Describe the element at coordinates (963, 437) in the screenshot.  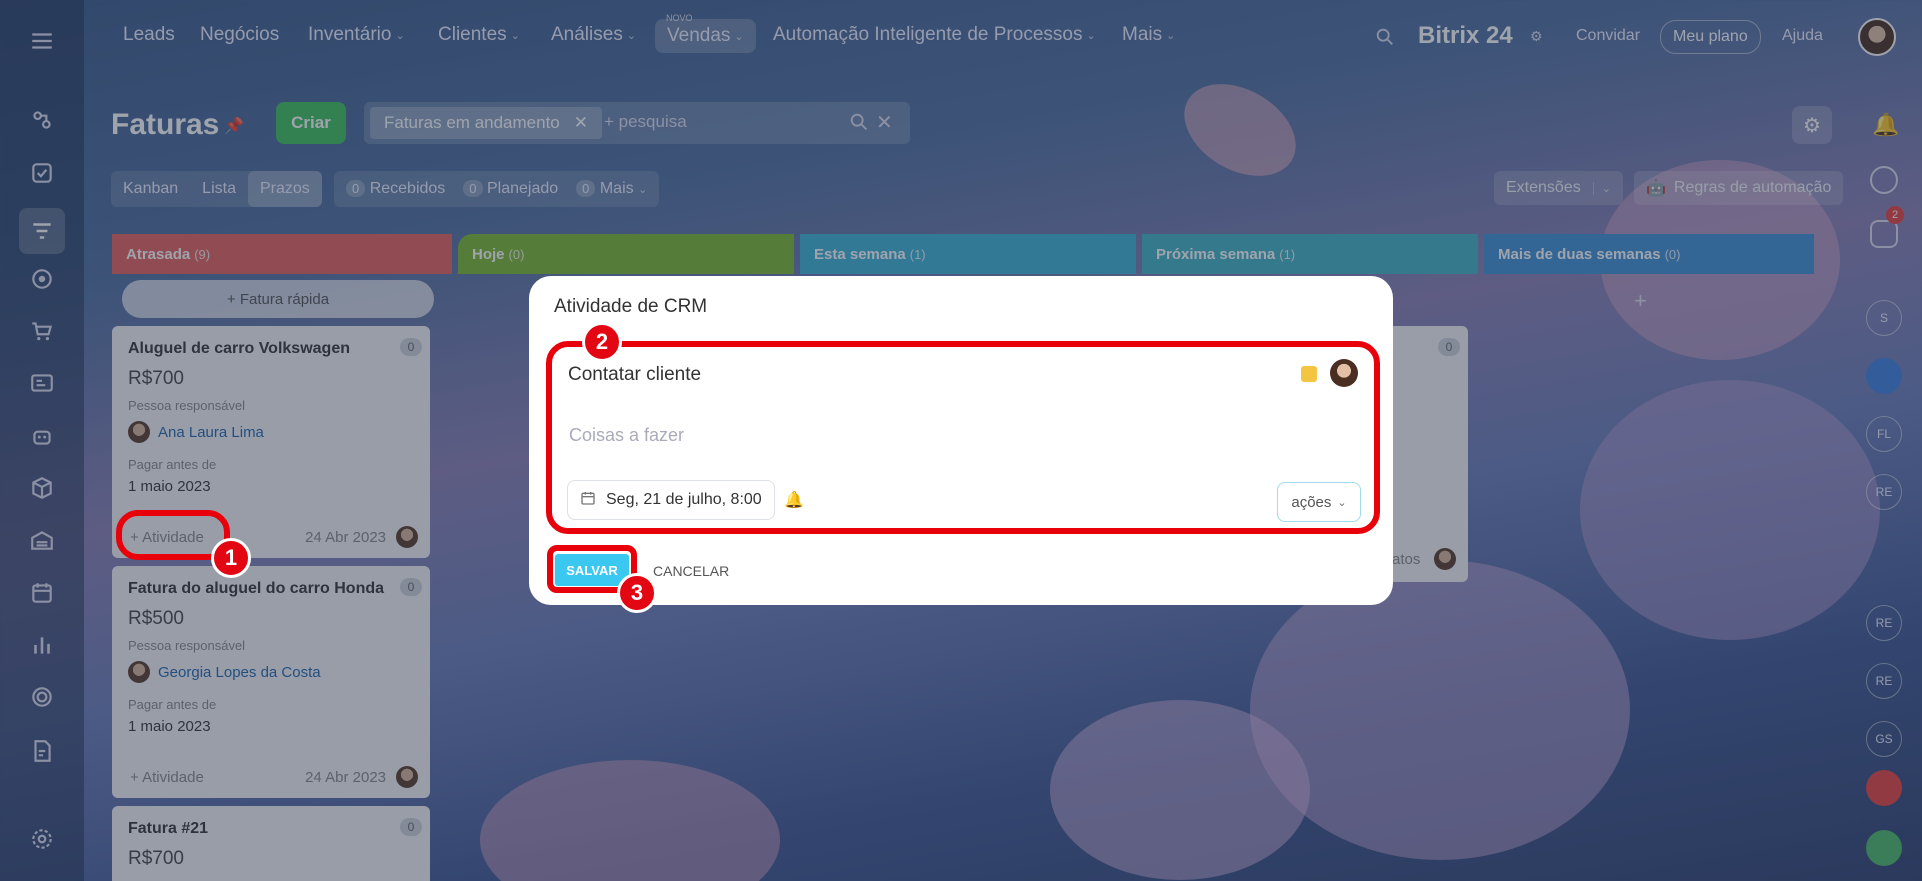
I see `highlight-activity-form` at that location.